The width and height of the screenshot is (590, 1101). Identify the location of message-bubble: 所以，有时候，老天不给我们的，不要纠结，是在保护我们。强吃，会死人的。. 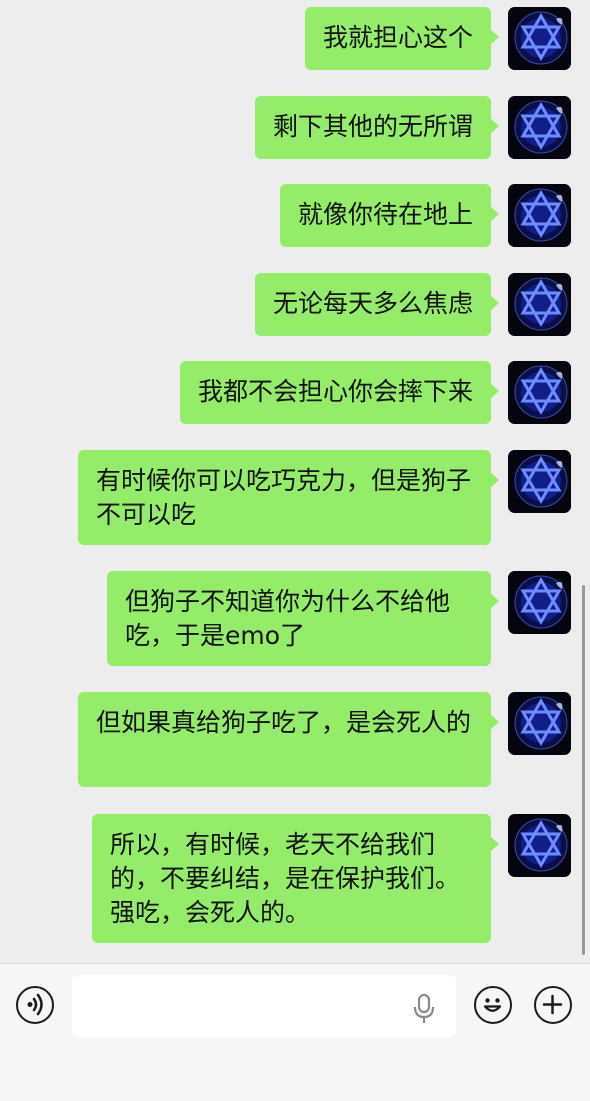
(295, 878).